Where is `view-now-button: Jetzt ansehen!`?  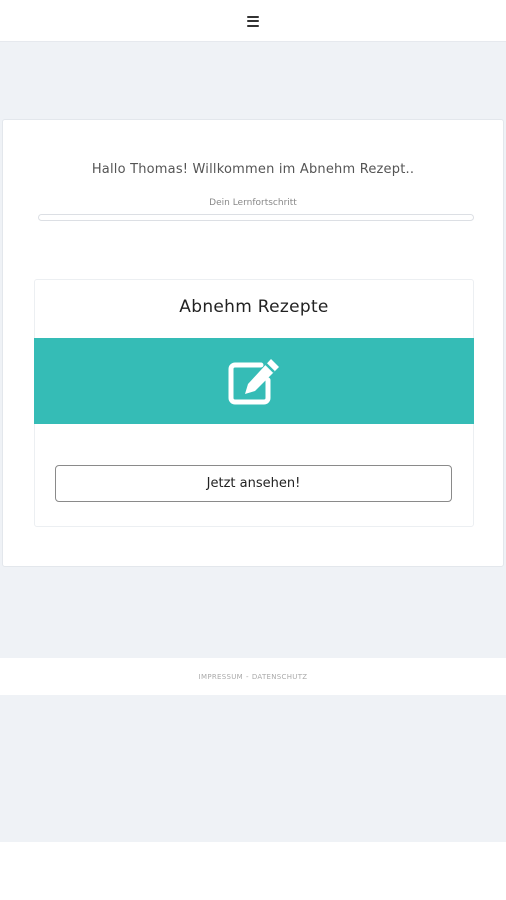
view-now-button: Jetzt ansehen! is located at coordinates (253, 483).